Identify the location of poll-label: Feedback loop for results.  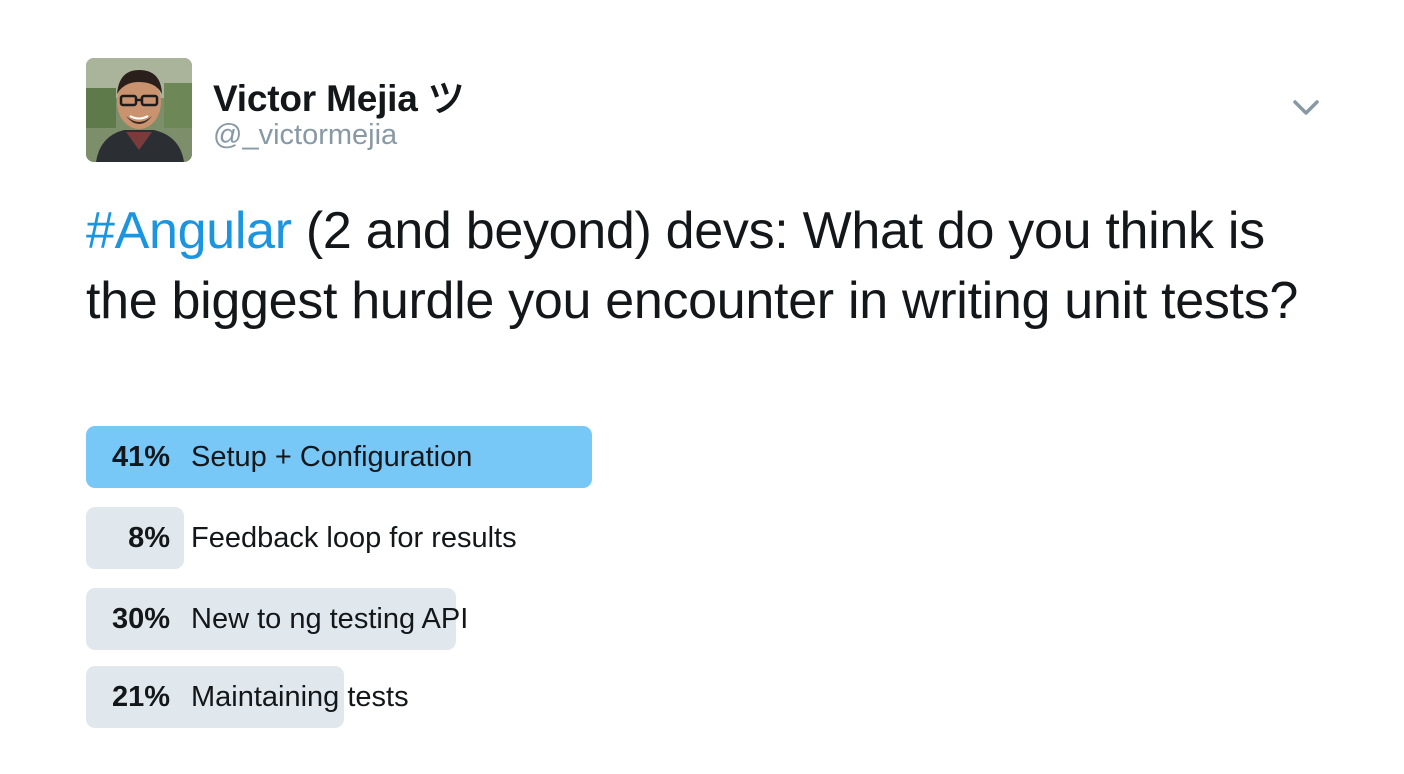
(354, 538).